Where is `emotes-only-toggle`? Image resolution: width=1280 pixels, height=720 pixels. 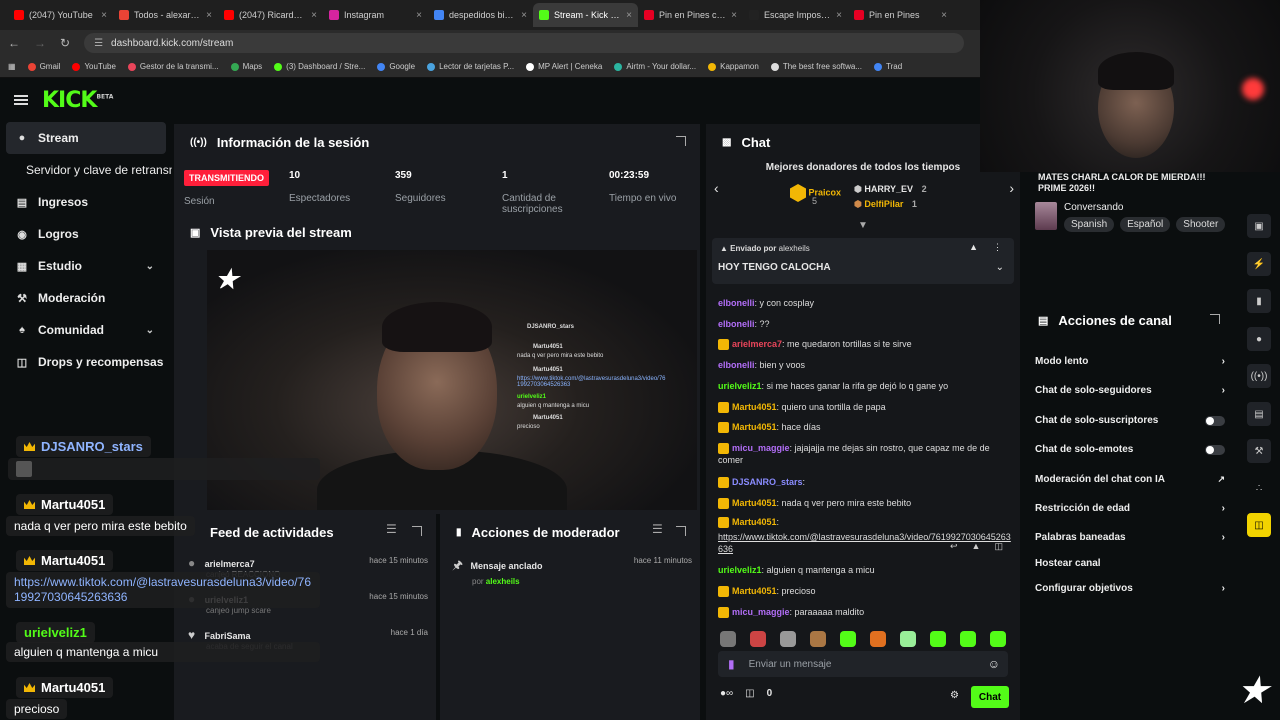 emotes-only-toggle is located at coordinates (1215, 449).